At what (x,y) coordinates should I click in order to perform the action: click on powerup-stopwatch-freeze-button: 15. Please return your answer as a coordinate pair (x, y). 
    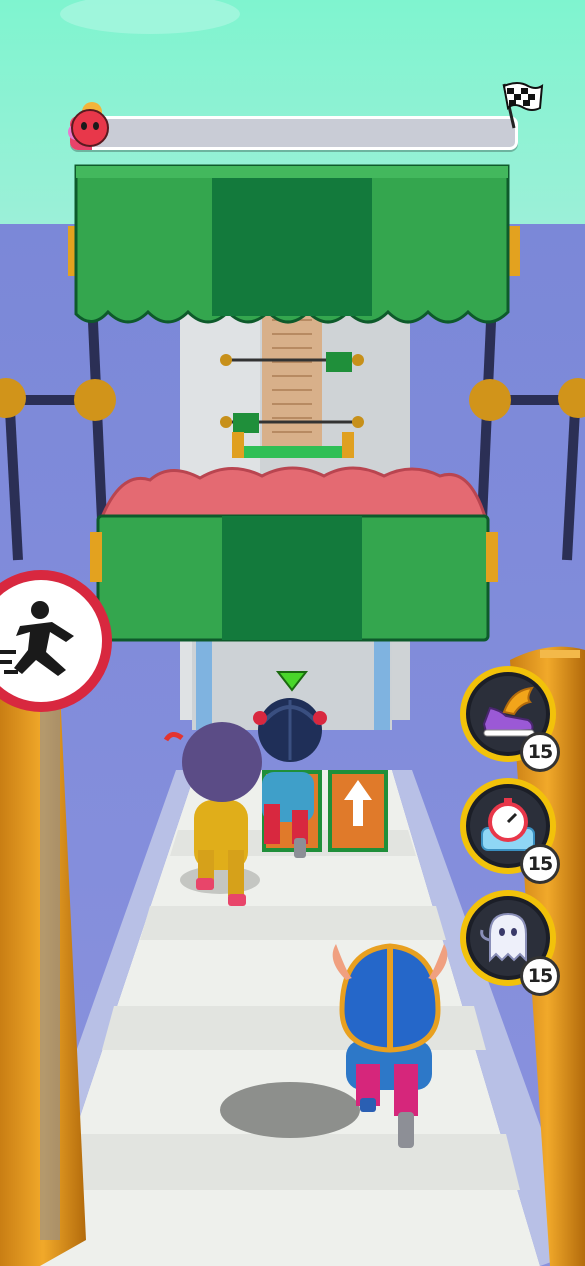
    Looking at the image, I should click on (510, 831).